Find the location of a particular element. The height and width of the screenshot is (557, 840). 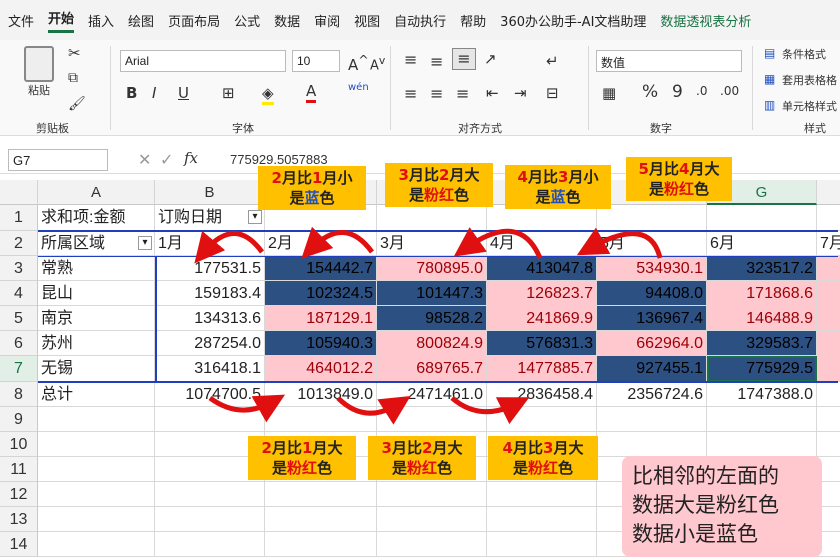

menu-home: 开始 is located at coordinates (61, 20).